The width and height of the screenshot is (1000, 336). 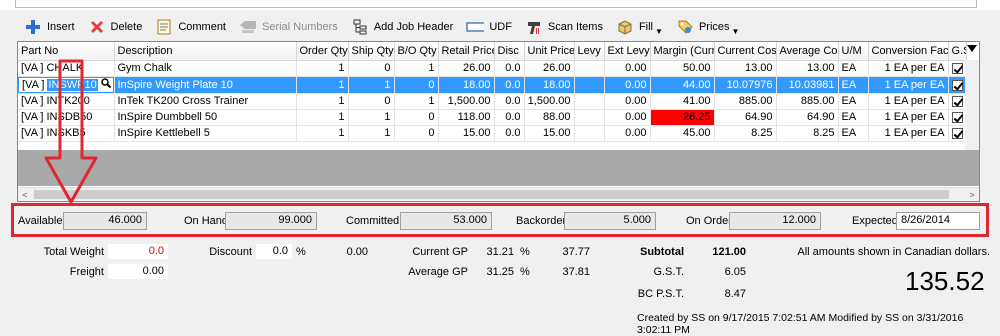 What do you see at coordinates (66, 68) in the screenshot?
I see `part-no-cell: [VA ] CHALK` at bounding box center [66, 68].